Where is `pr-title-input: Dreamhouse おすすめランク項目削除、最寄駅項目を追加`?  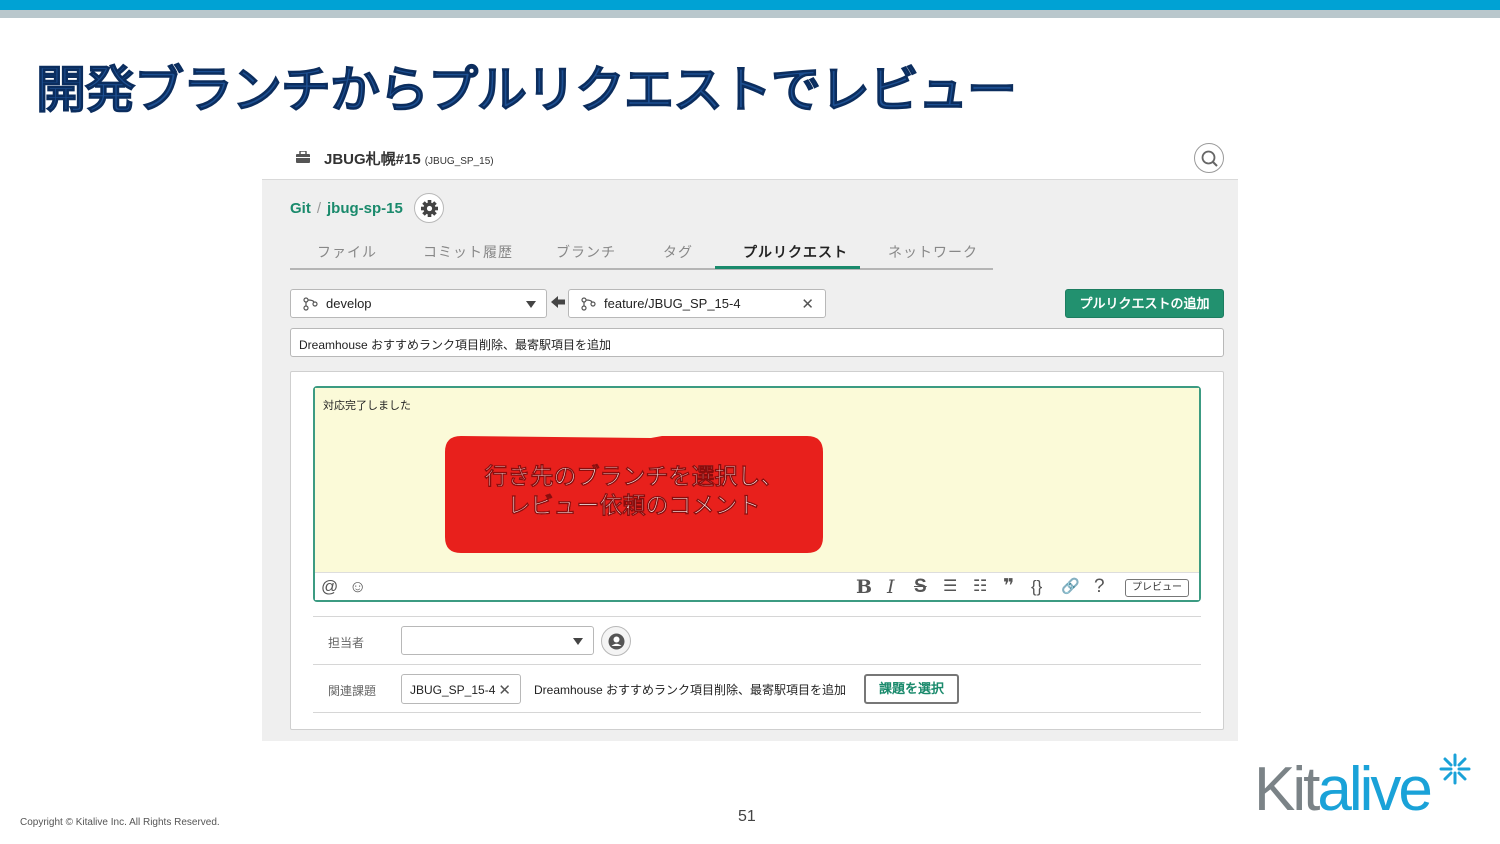
pr-title-input: Dreamhouse おすすめランク項目削除、最寄駅項目を追加 is located at coordinates (757, 342).